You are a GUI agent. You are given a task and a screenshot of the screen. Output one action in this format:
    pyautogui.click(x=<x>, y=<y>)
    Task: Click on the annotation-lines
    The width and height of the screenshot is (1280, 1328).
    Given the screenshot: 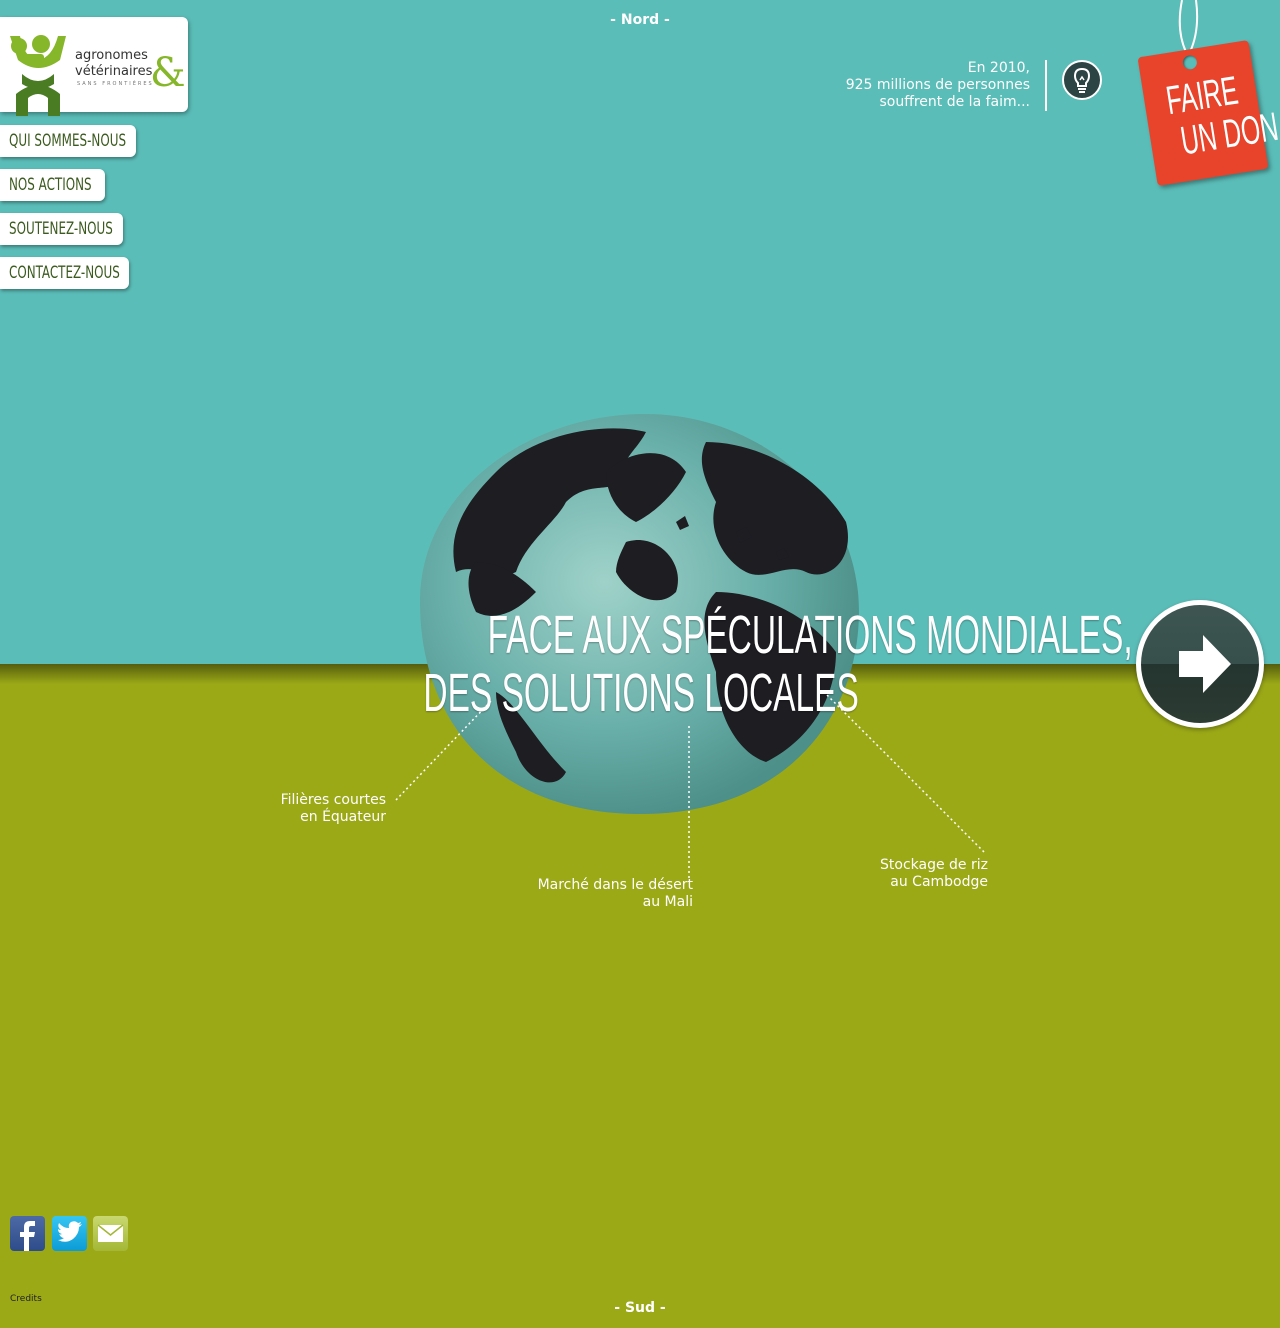 What is the action you would take?
    pyautogui.click(x=690, y=783)
    